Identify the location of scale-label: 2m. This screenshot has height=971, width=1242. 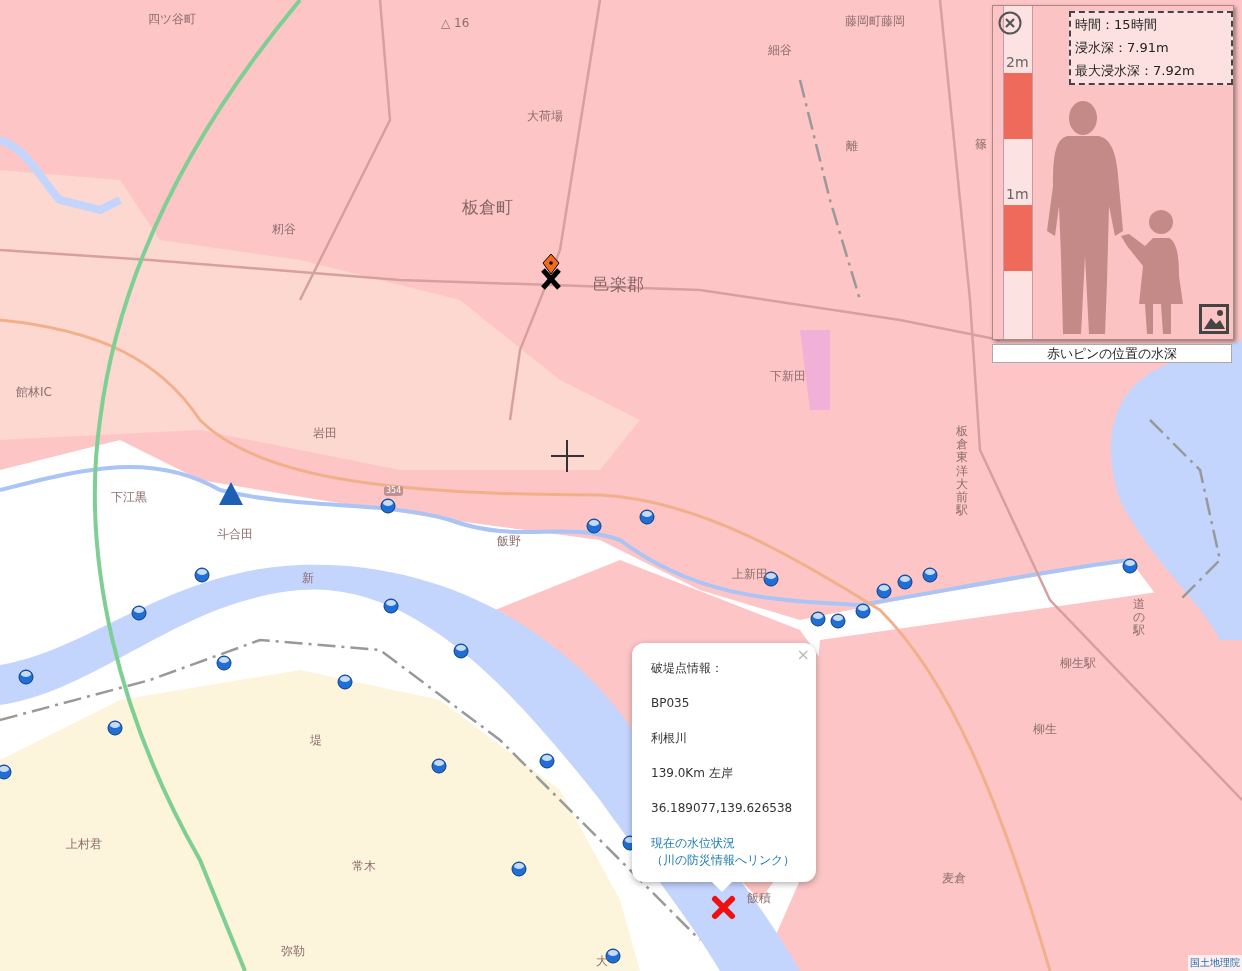
(1017, 62).